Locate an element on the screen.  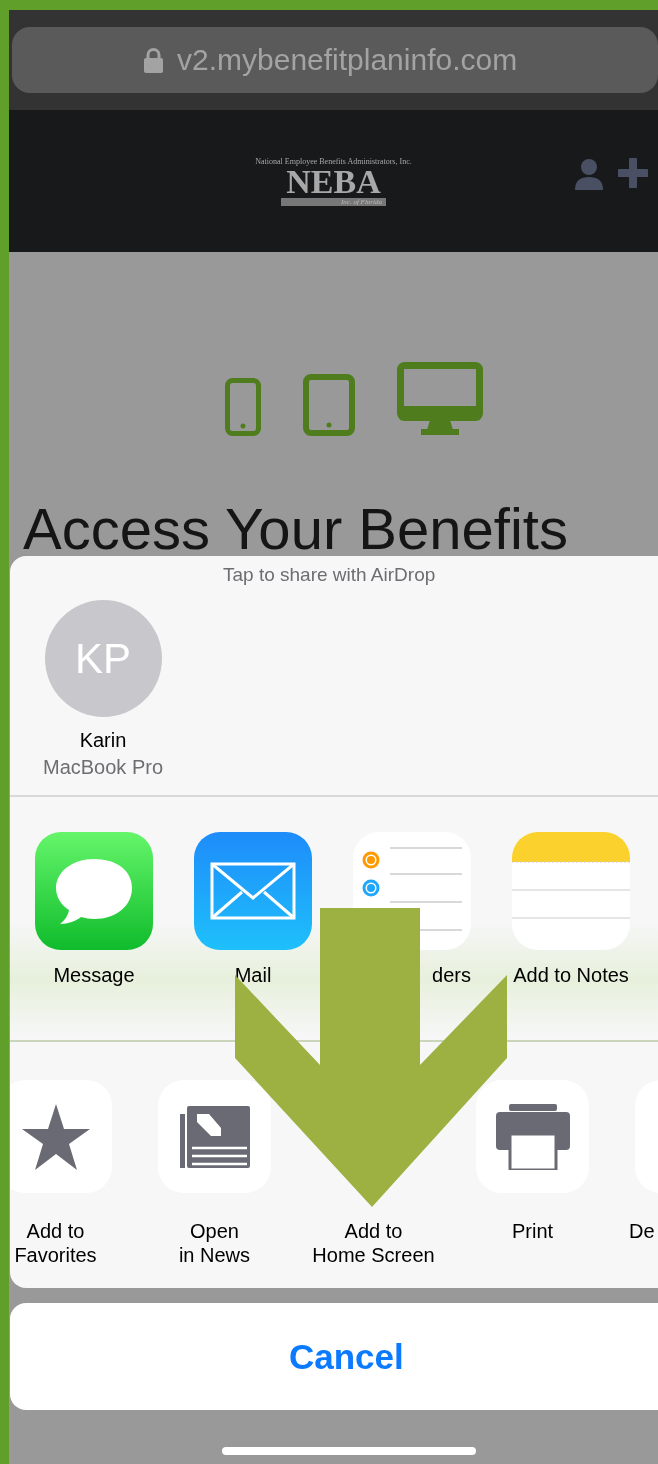
monitor-icon is located at coordinates (439, 399).